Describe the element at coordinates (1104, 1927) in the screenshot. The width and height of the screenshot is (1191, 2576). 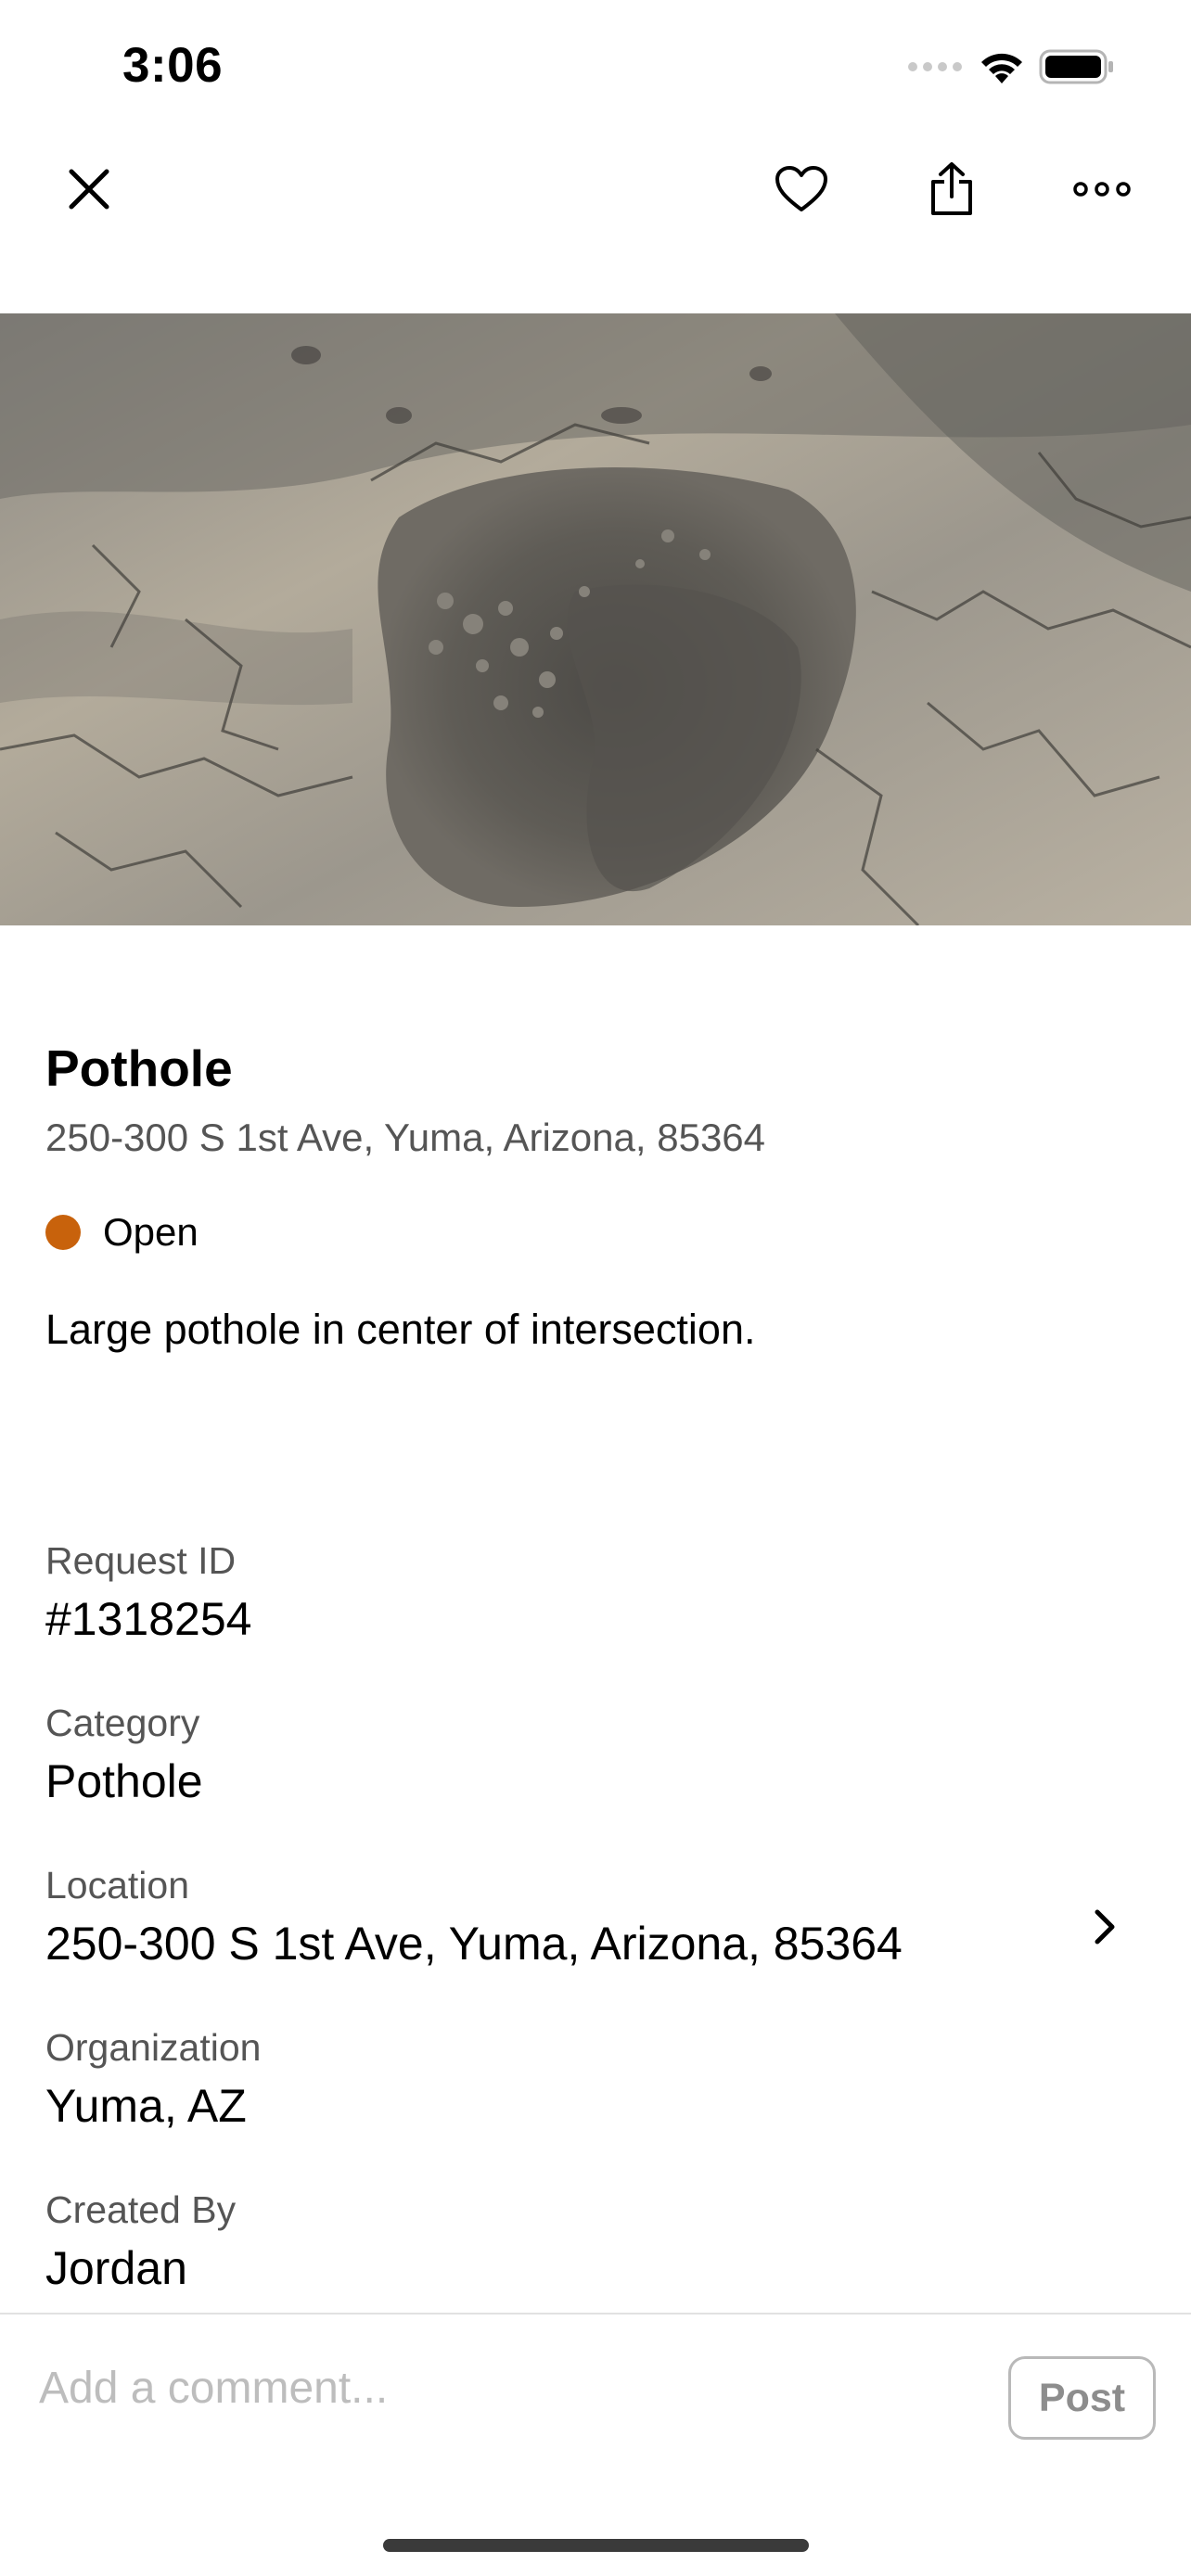
I see `chevron-right-icon` at that location.